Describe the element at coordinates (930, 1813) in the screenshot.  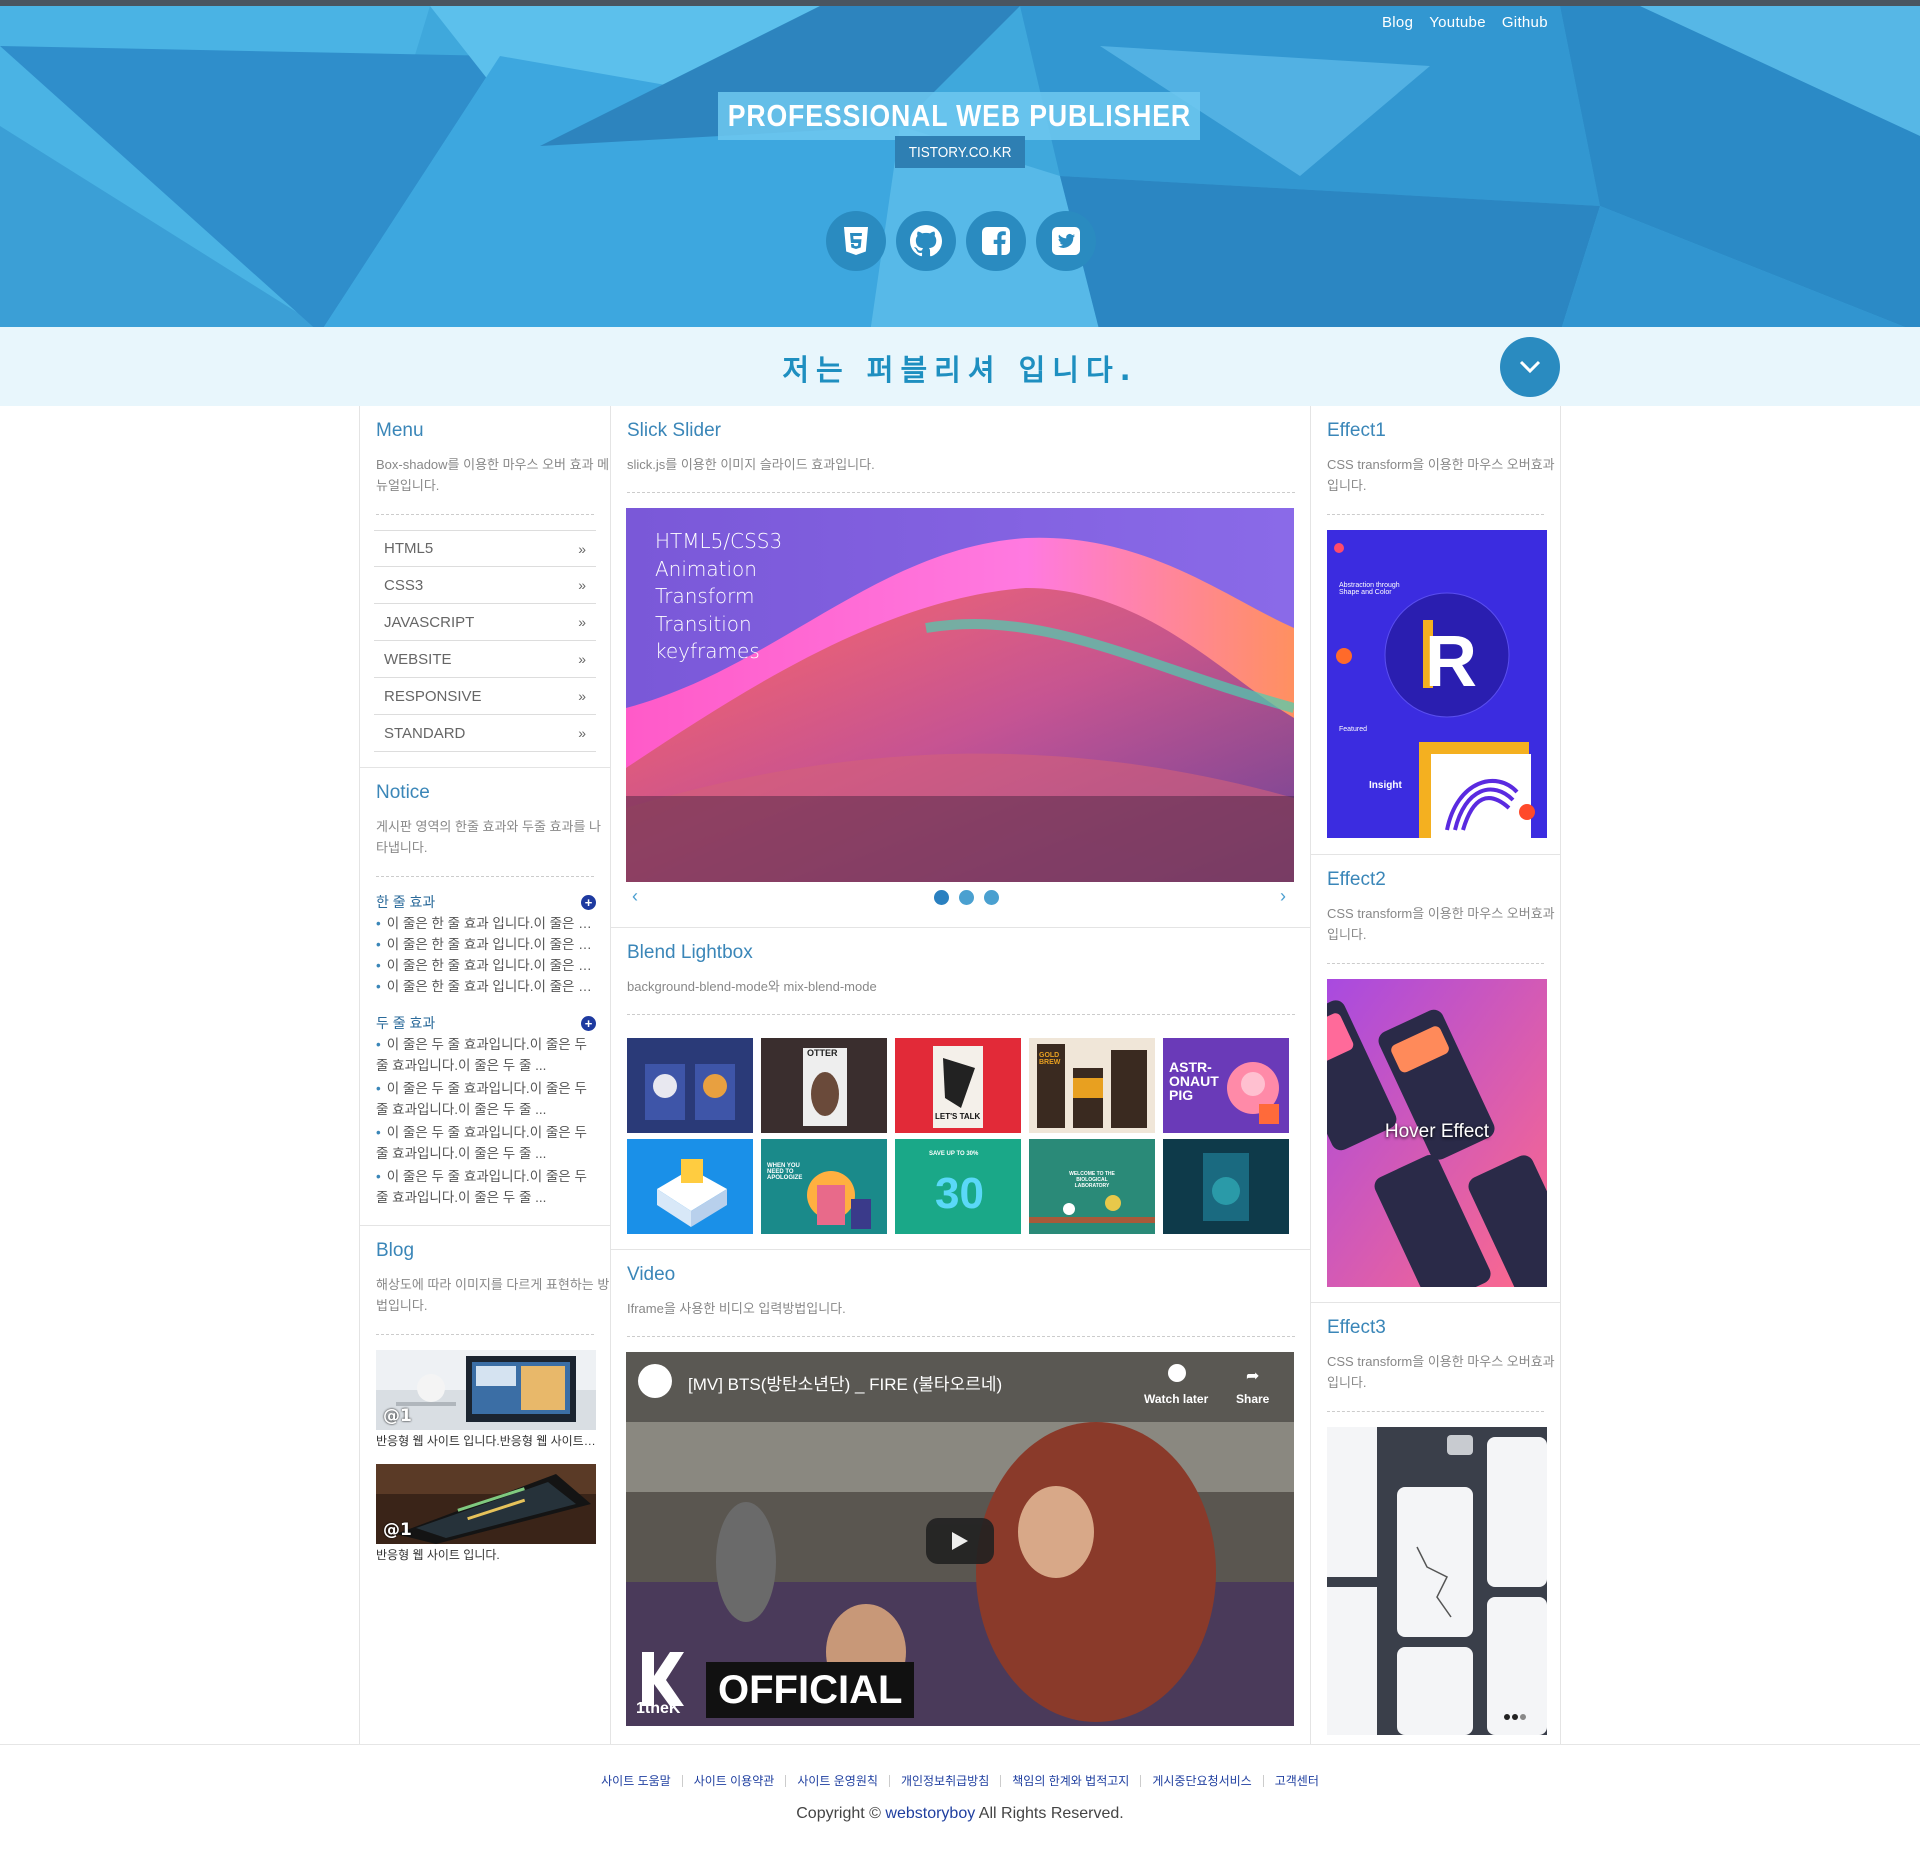
I see `brand-link: webstoryboy` at that location.